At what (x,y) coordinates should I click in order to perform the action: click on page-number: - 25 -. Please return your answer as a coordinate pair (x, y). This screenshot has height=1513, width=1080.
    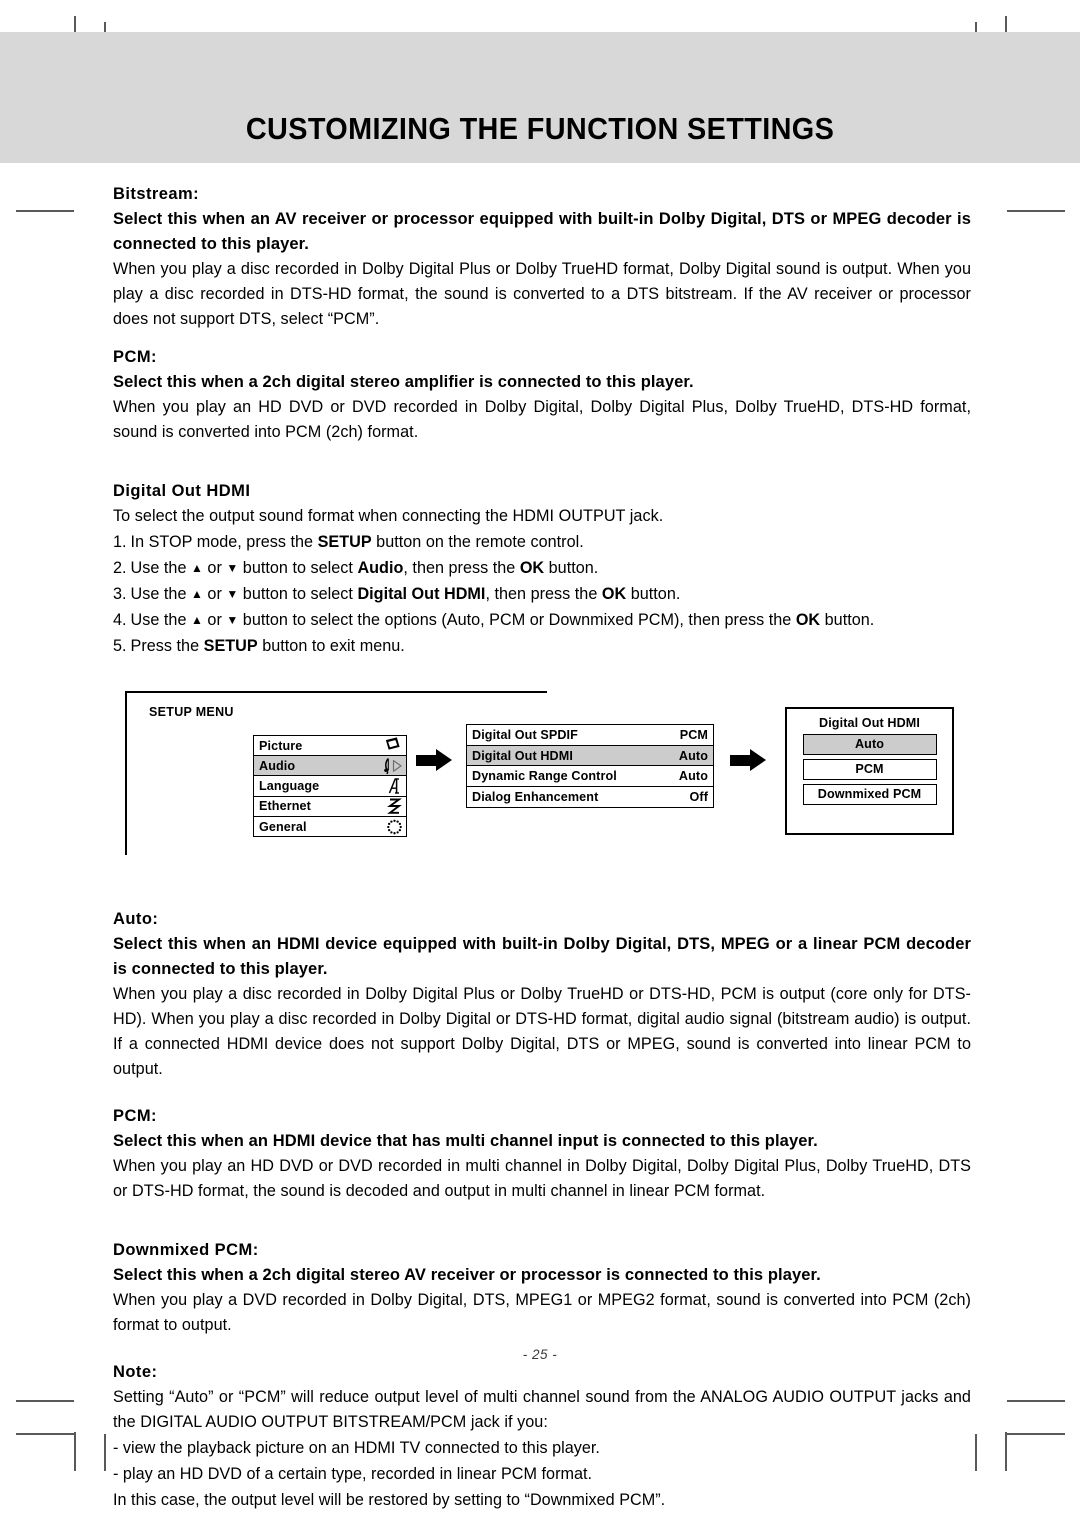
    Looking at the image, I should click on (540, 1354).